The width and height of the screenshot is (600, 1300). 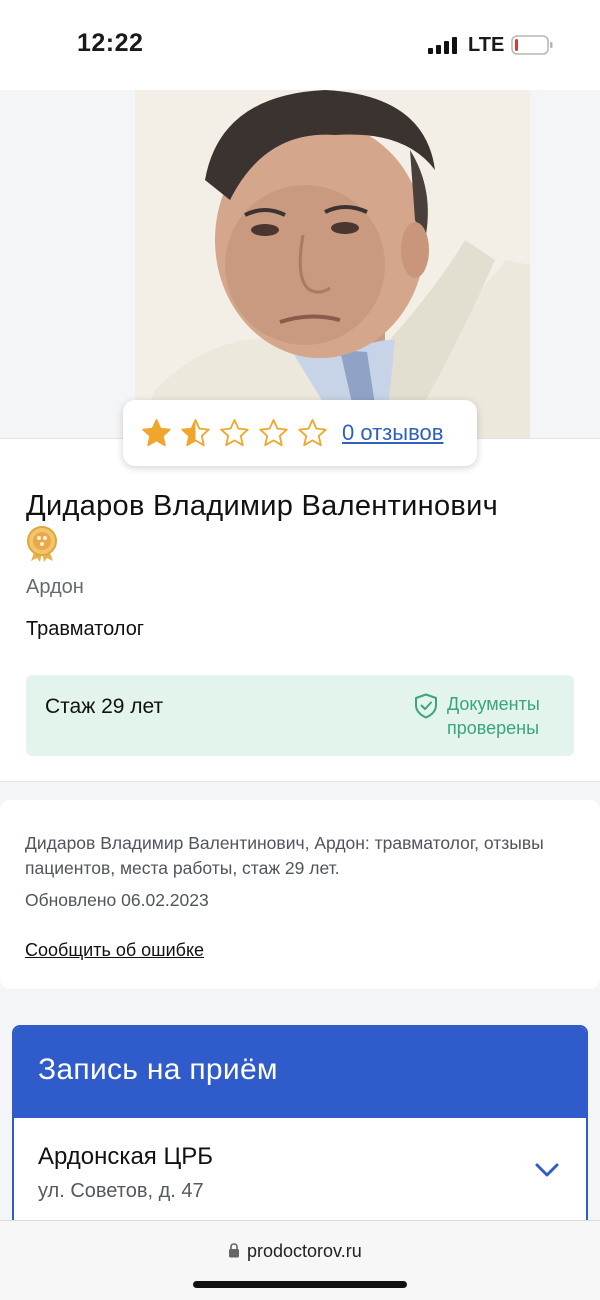 What do you see at coordinates (156, 432) in the screenshot?
I see `star-full-icon` at bounding box center [156, 432].